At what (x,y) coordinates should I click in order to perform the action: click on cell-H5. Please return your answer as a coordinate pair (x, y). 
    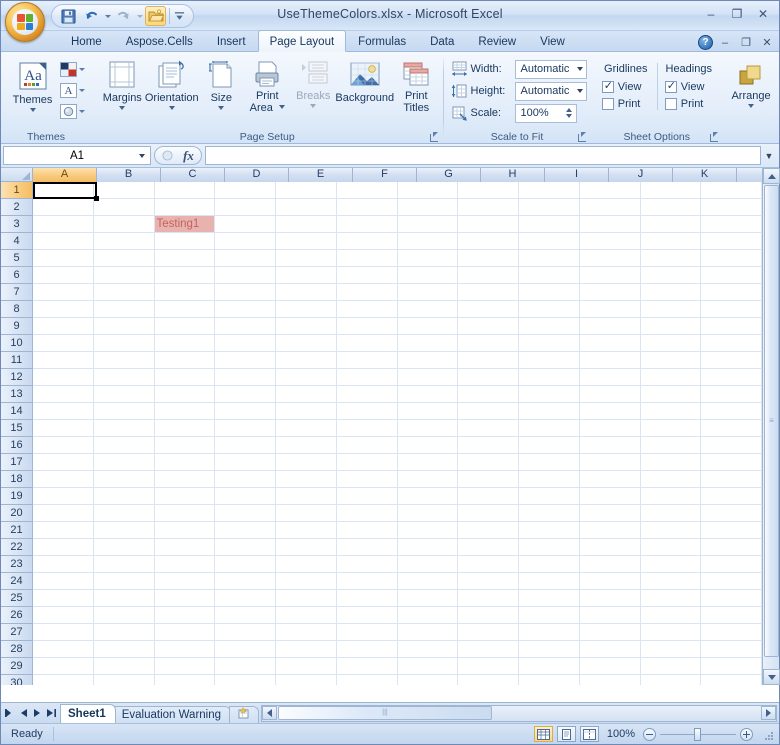
    Looking at the image, I should click on (488, 258).